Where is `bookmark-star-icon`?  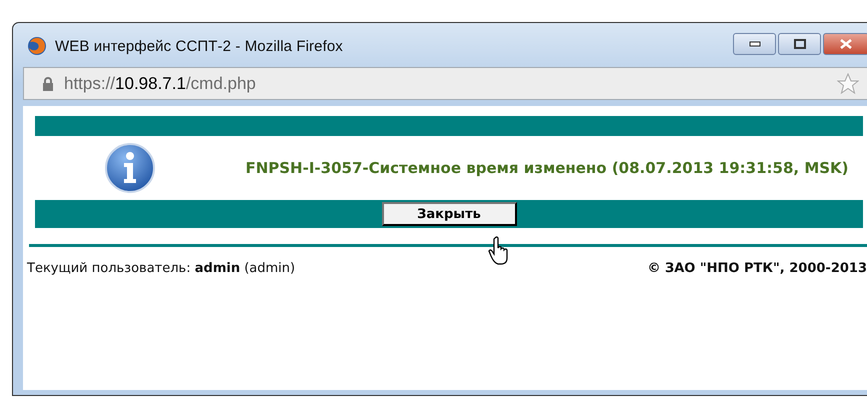
bookmark-star-icon is located at coordinates (848, 83).